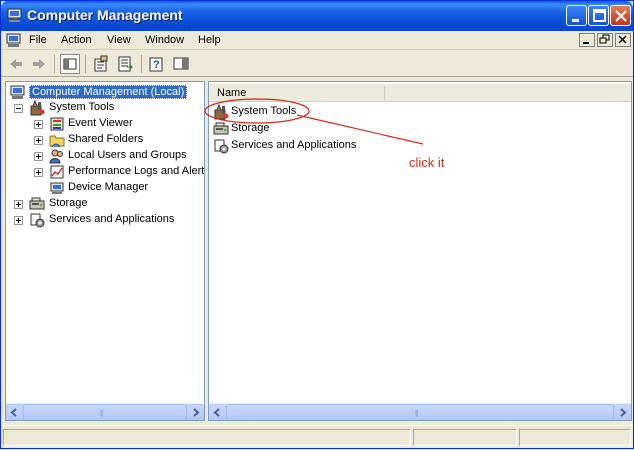 Image resolution: width=634 pixels, height=450 pixels. What do you see at coordinates (427, 162) in the screenshot?
I see `annotation-label: click it` at bounding box center [427, 162].